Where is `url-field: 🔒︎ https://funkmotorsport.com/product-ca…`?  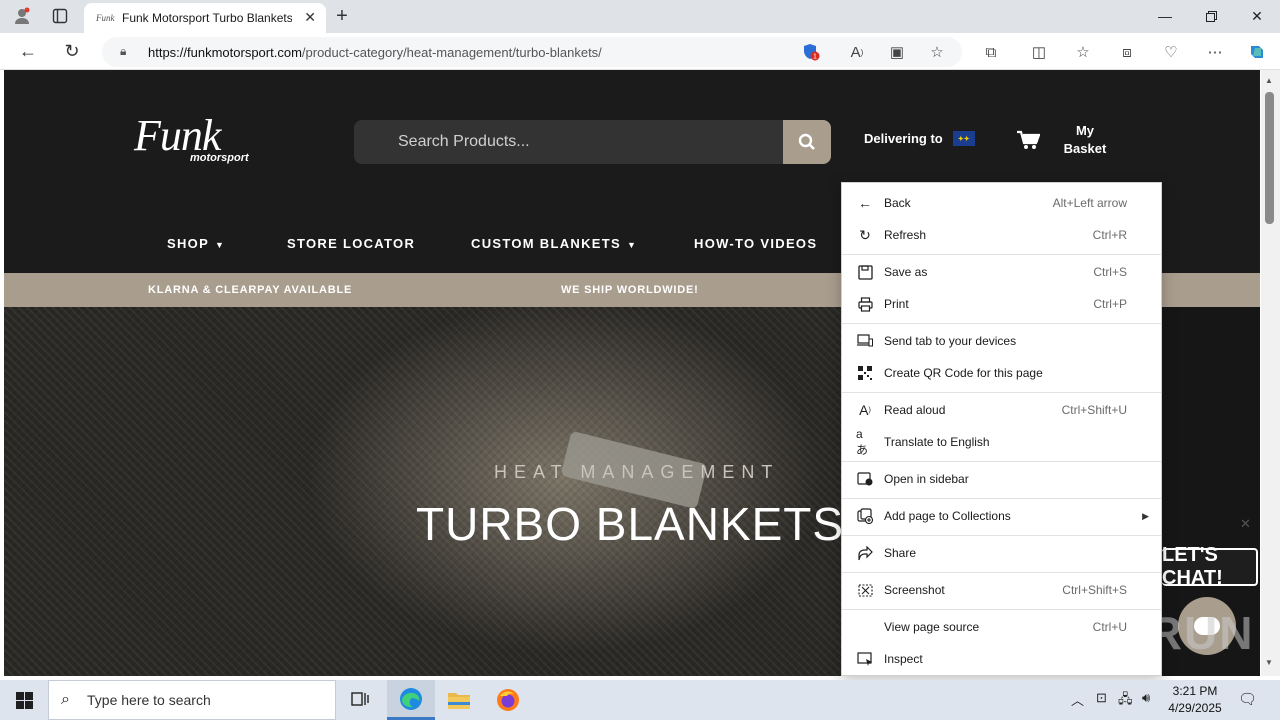
url-field: 🔒︎ https://funkmotorsport.com/product-ca… is located at coordinates (532, 52).